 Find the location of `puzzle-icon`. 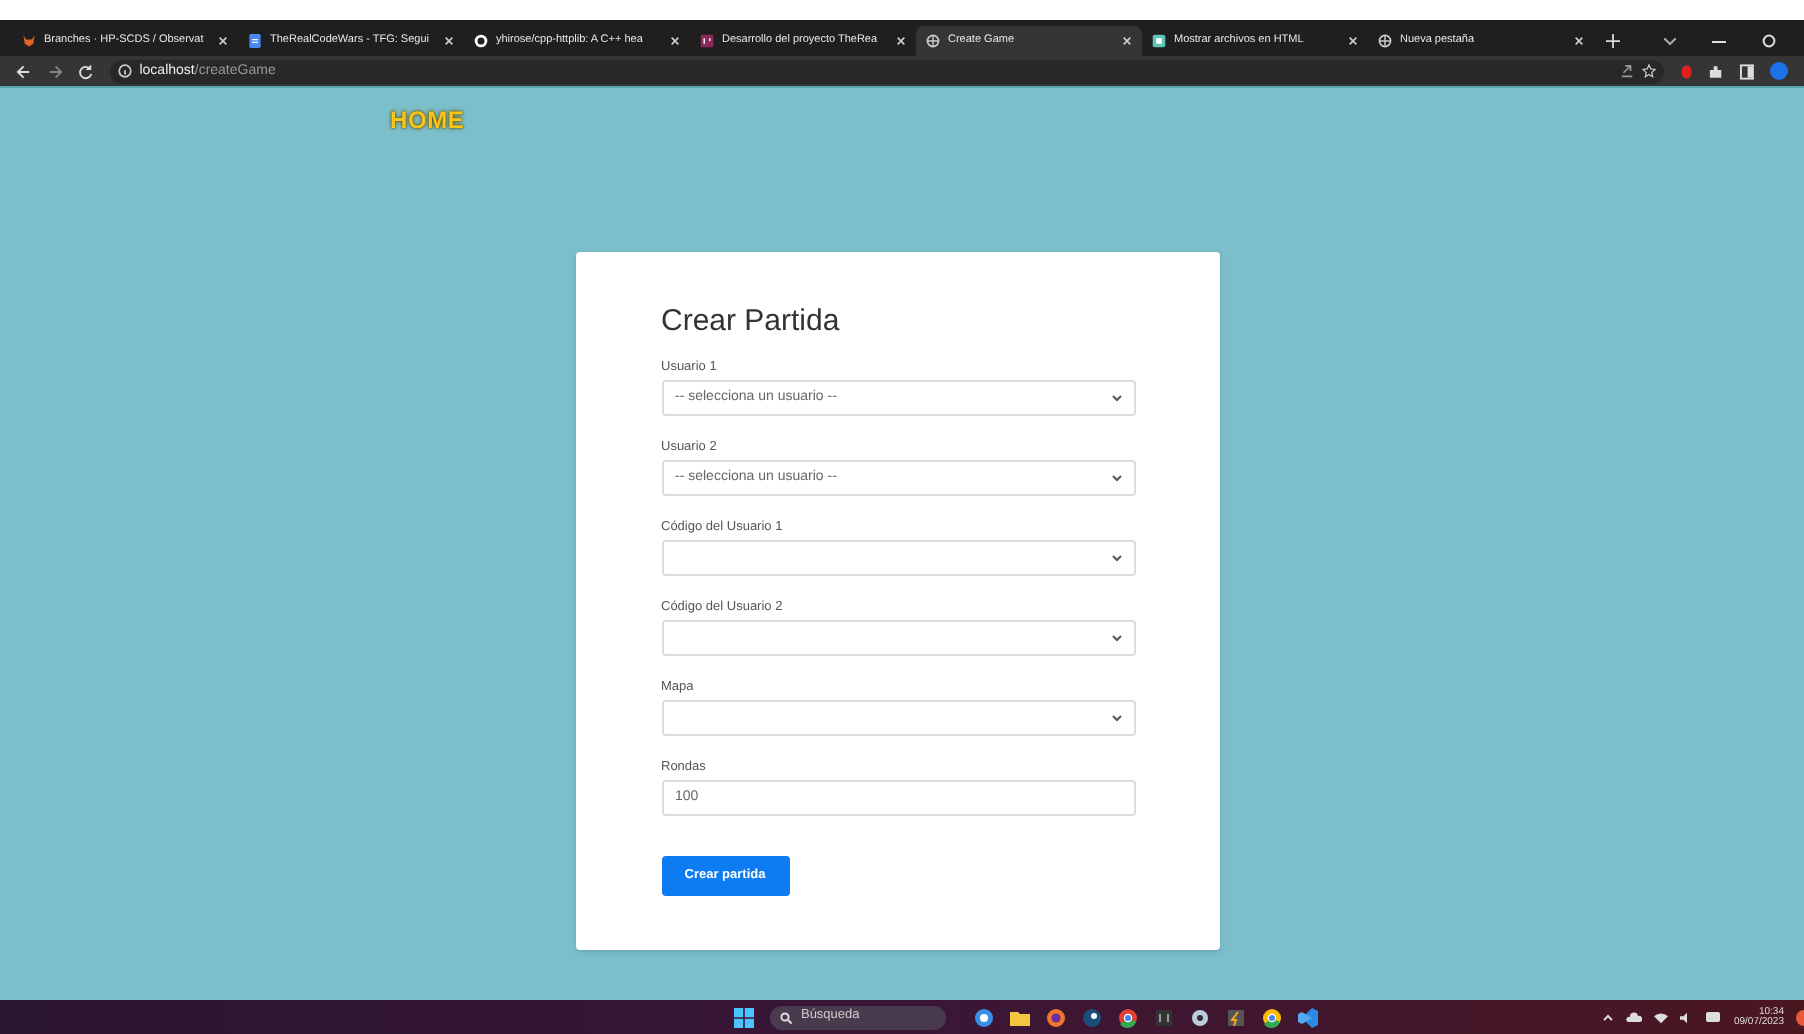

puzzle-icon is located at coordinates (1716, 71).